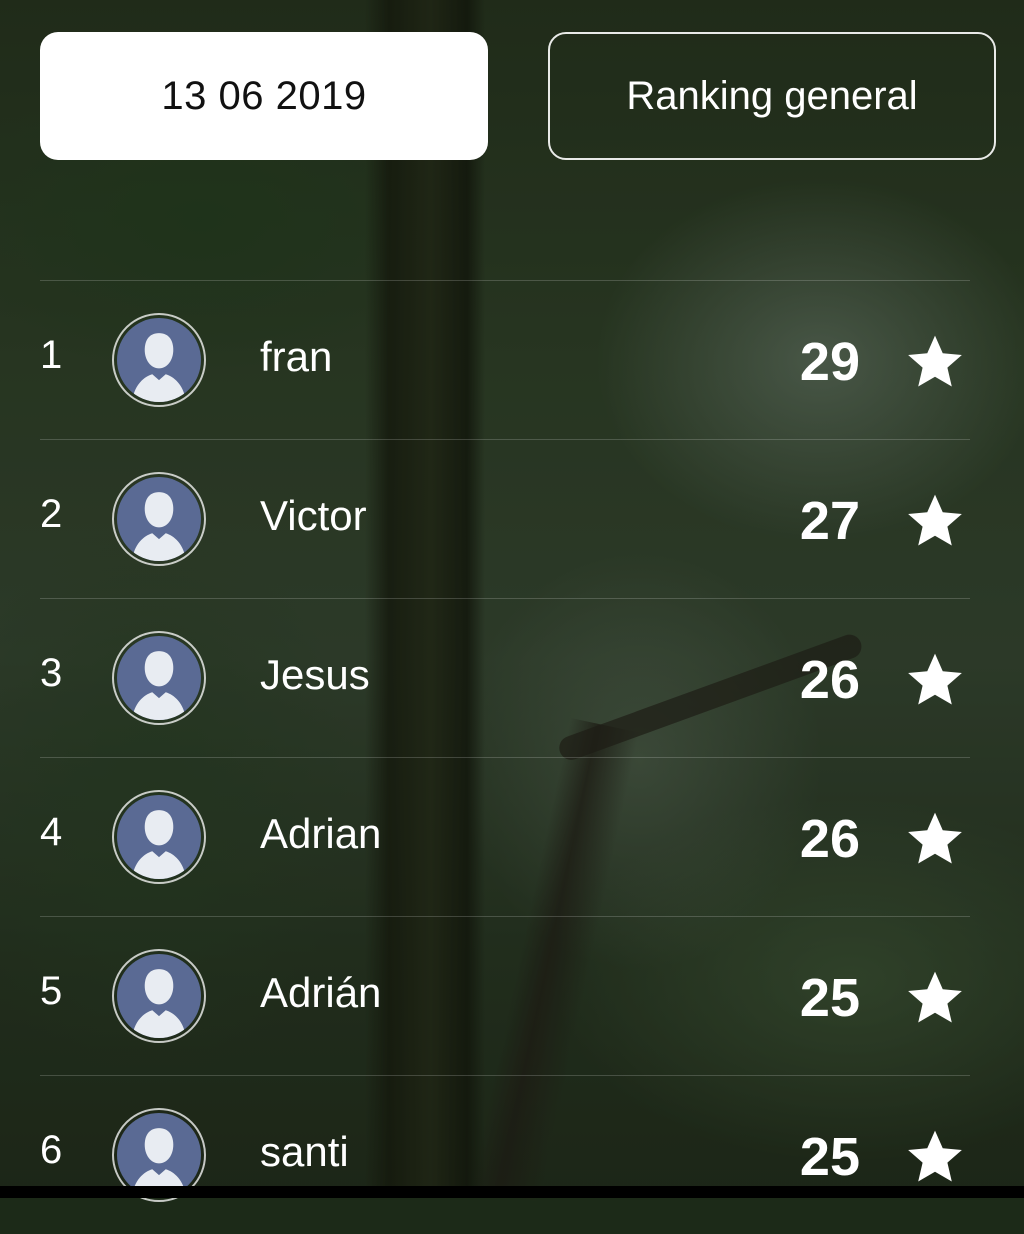 The image size is (1024, 1234). What do you see at coordinates (51, 355) in the screenshot?
I see `rank-number: 1` at bounding box center [51, 355].